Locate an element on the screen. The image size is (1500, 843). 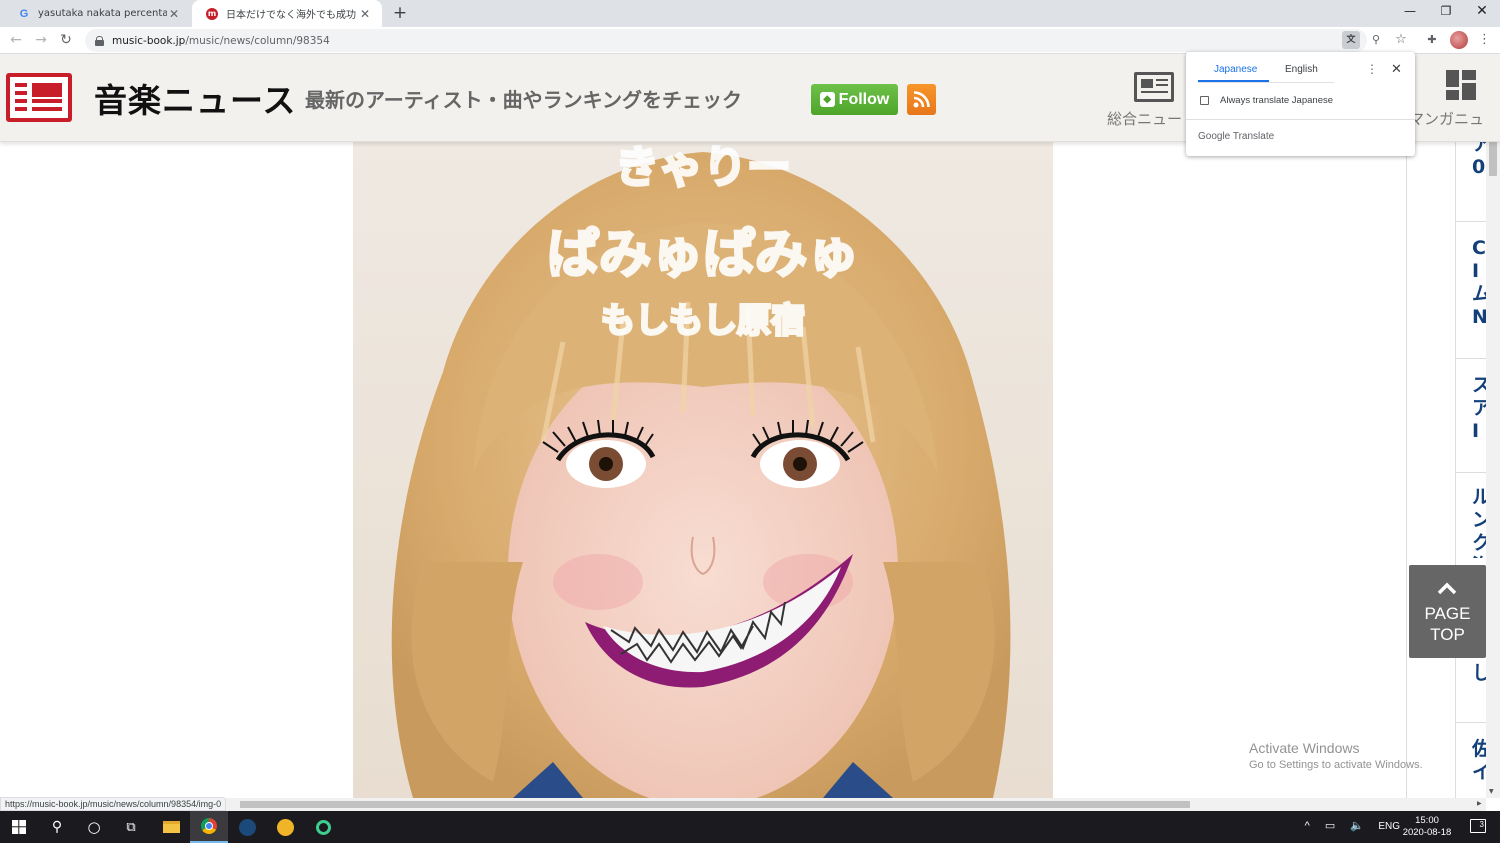
page-top-label: PAGE TOP is located at coordinates (1447, 624).